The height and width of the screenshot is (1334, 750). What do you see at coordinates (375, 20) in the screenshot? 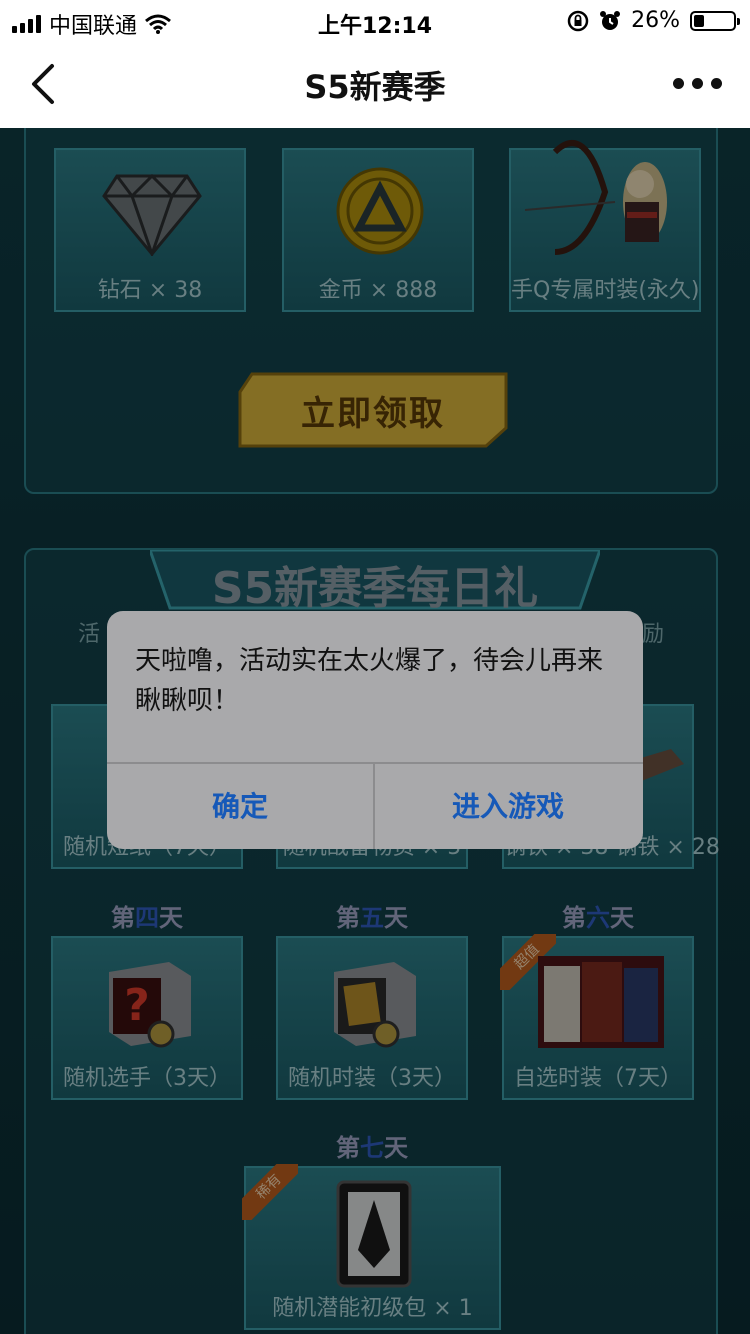
I see `status-bar: 中国联通 上午12:14 26%` at bounding box center [375, 20].